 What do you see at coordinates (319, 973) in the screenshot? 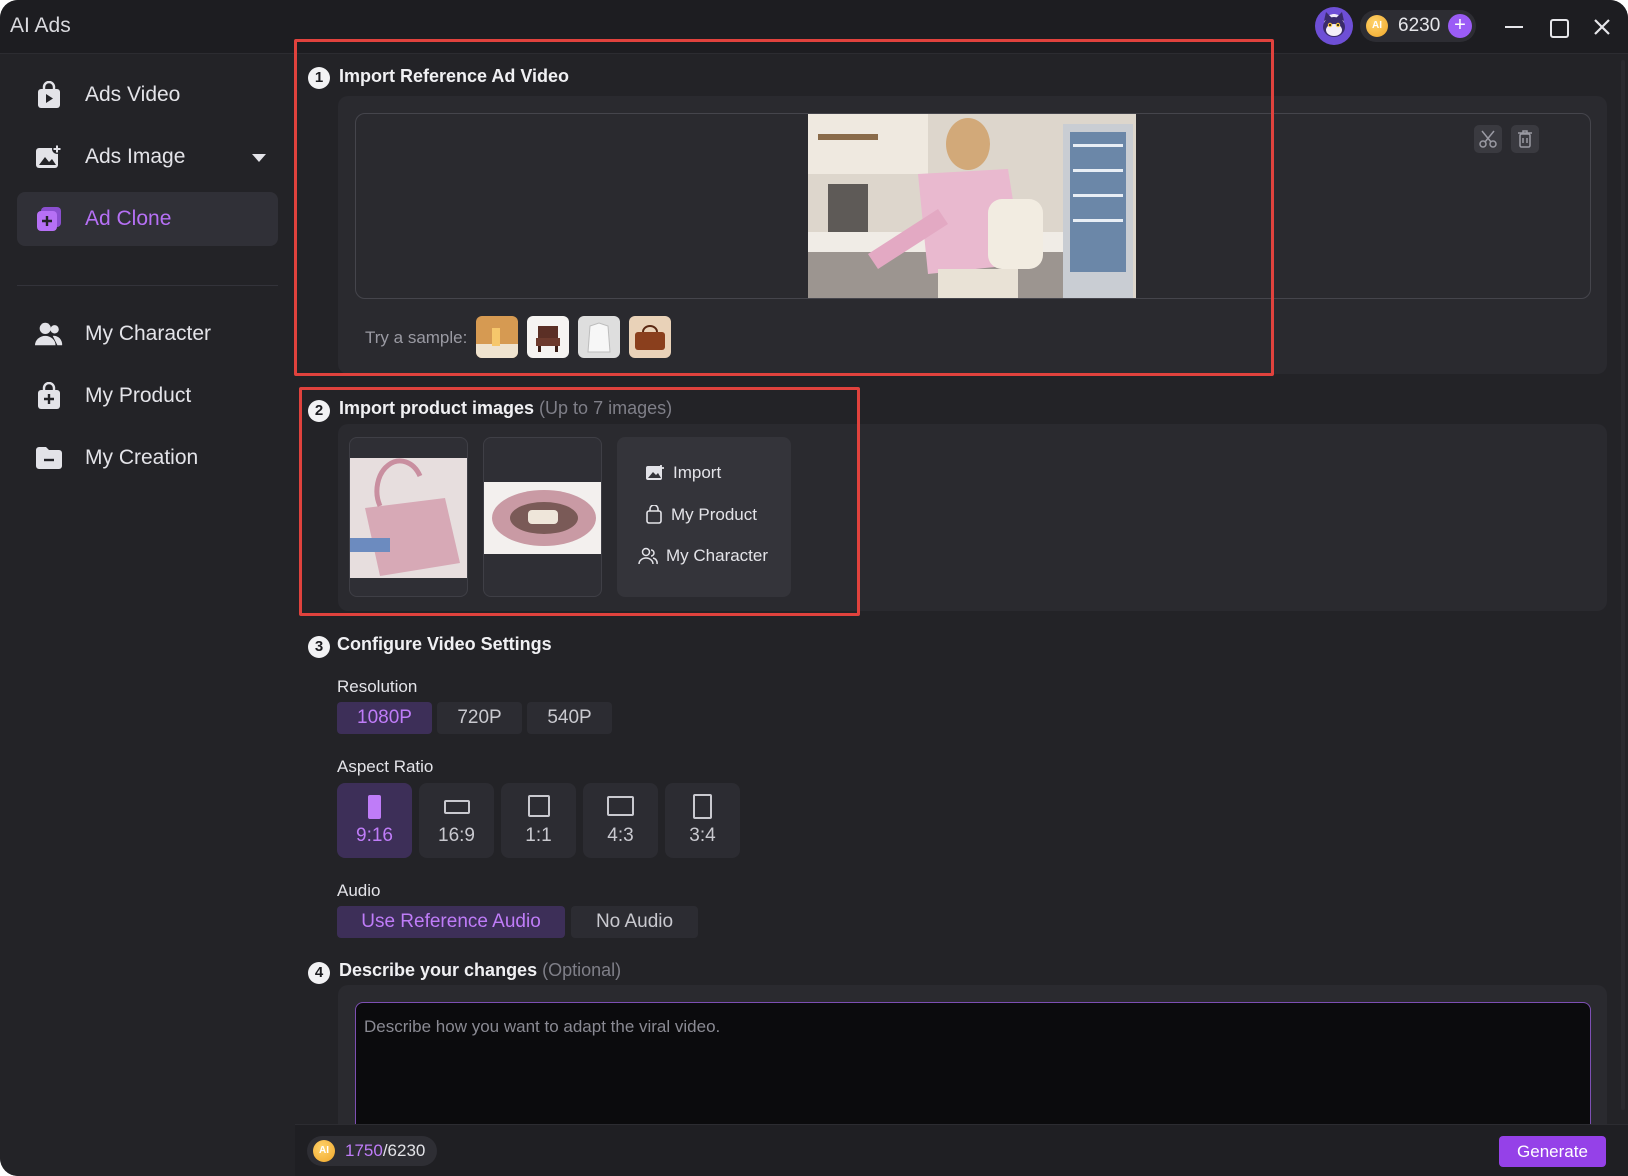
I see `step-4-number: 4` at bounding box center [319, 973].